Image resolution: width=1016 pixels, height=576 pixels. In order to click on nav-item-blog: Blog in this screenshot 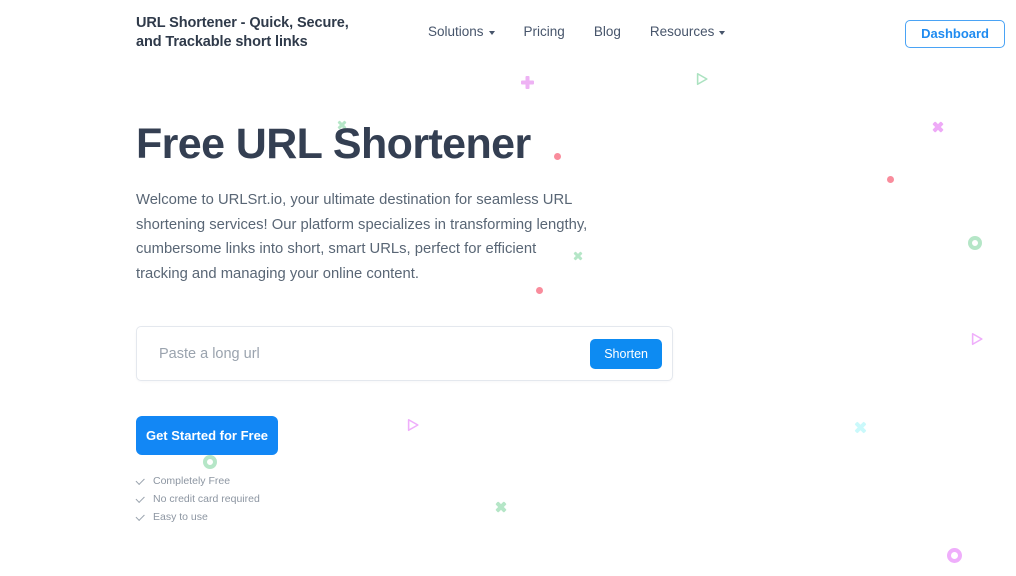, I will do `click(607, 31)`.